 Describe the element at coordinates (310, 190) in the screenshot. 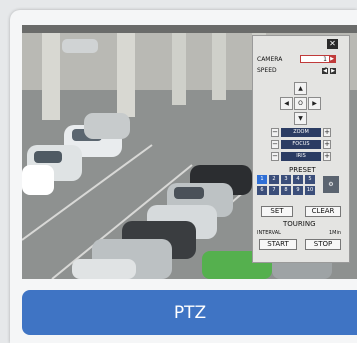

I see `preset-button: 10` at that location.